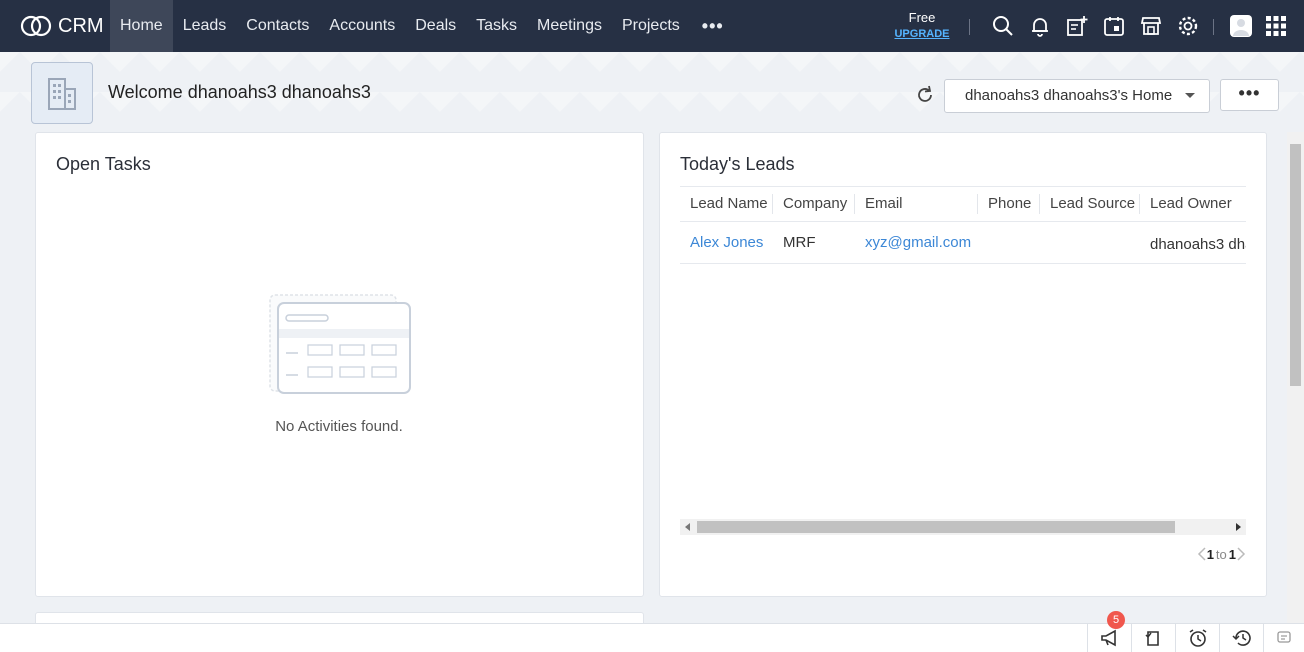 The height and width of the screenshot is (652, 1304). What do you see at coordinates (1090, 204) in the screenshot?
I see `column-header-lead-source: Lead Source` at bounding box center [1090, 204].